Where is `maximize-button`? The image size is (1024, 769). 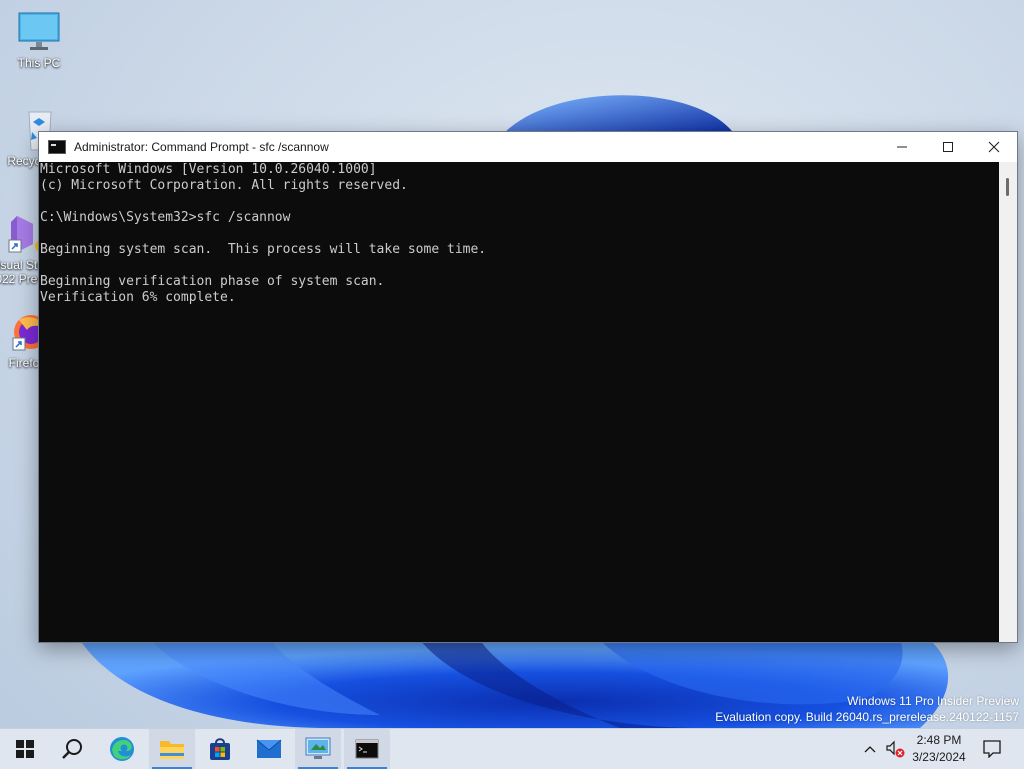
maximize-button is located at coordinates (948, 147).